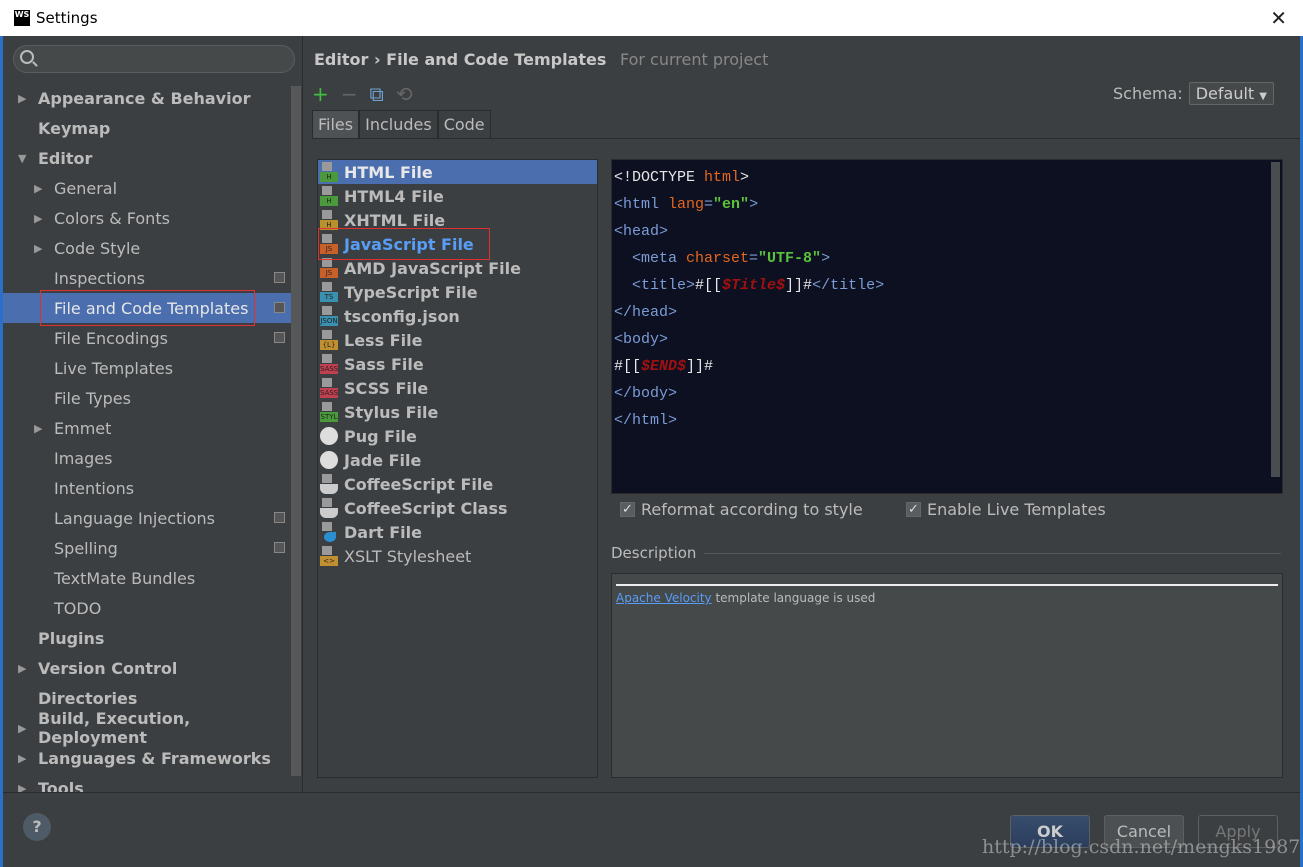 This screenshot has height=867, width=1303. I want to click on sidebar-item-label: General, so click(86, 188).